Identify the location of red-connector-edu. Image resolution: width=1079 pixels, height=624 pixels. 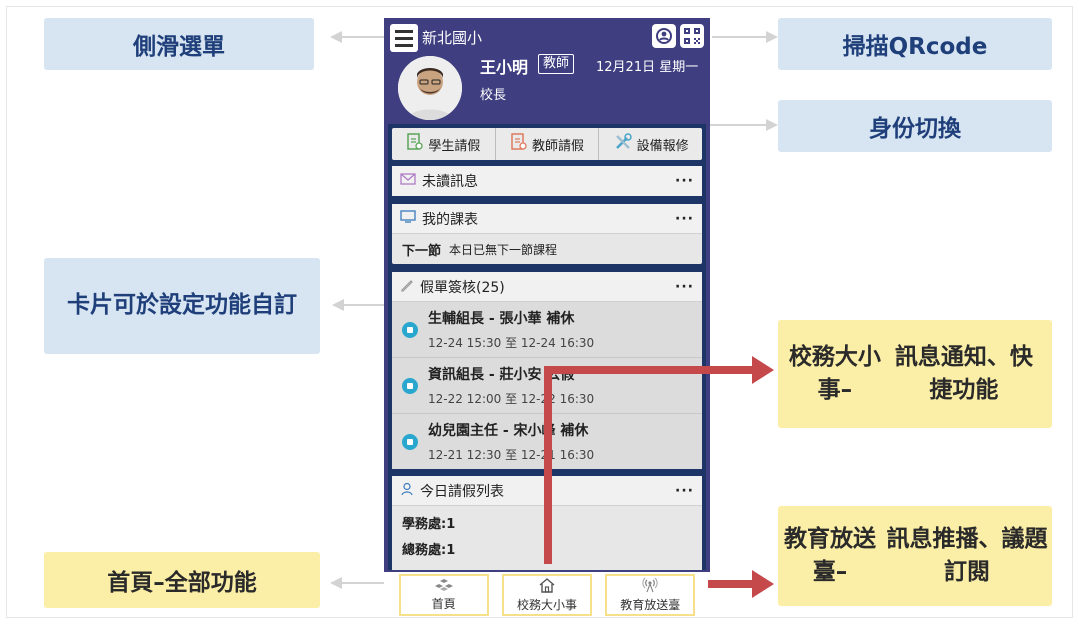
(732, 584).